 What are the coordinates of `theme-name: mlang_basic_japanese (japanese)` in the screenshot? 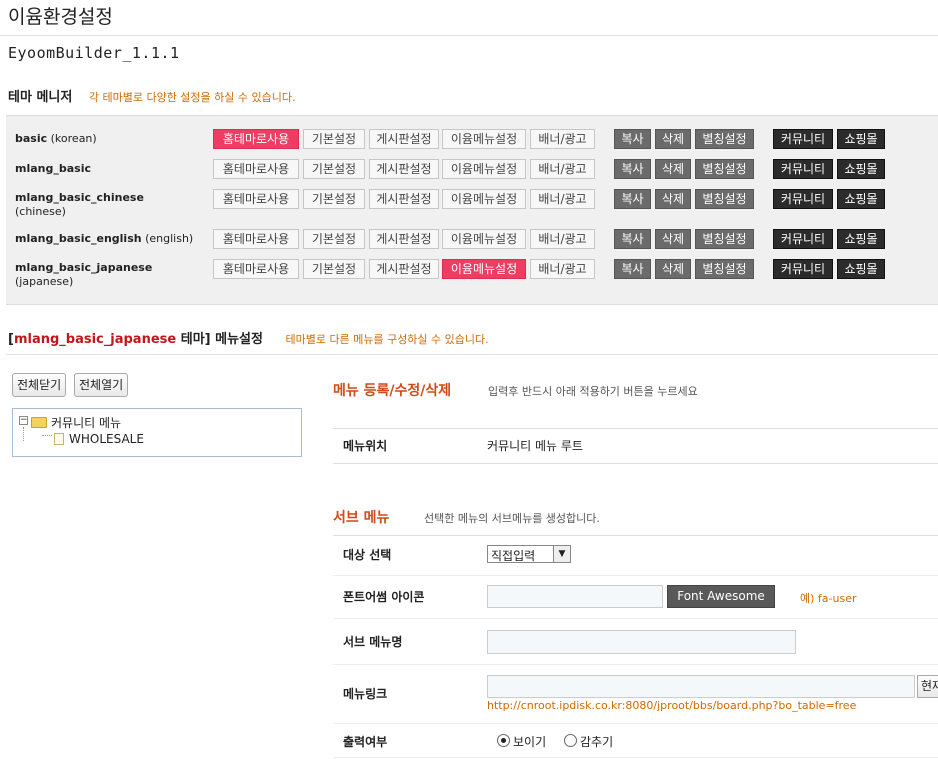 It's located at (83, 275).